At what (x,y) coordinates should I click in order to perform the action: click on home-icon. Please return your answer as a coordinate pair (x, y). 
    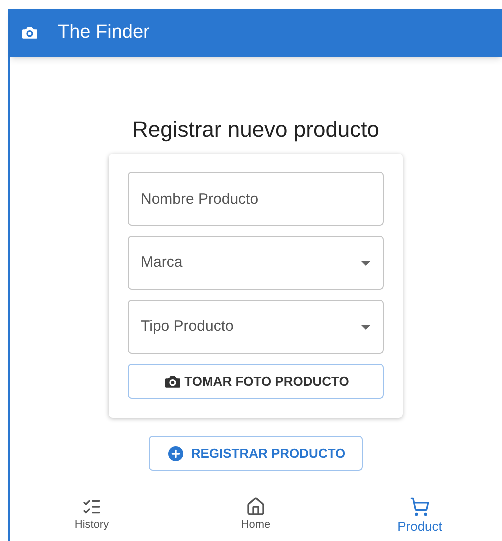
    Looking at the image, I should click on (256, 507).